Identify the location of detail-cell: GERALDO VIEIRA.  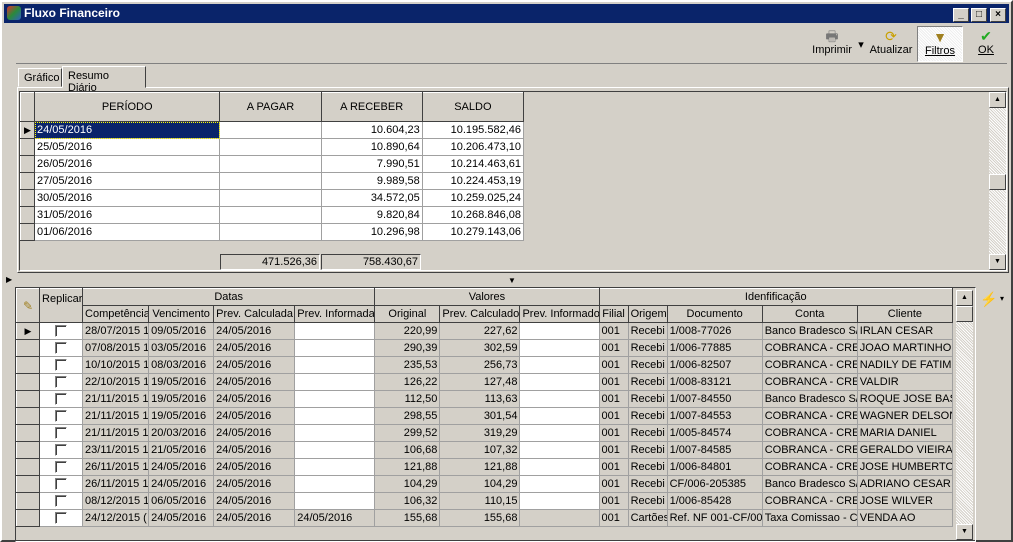
(905, 450).